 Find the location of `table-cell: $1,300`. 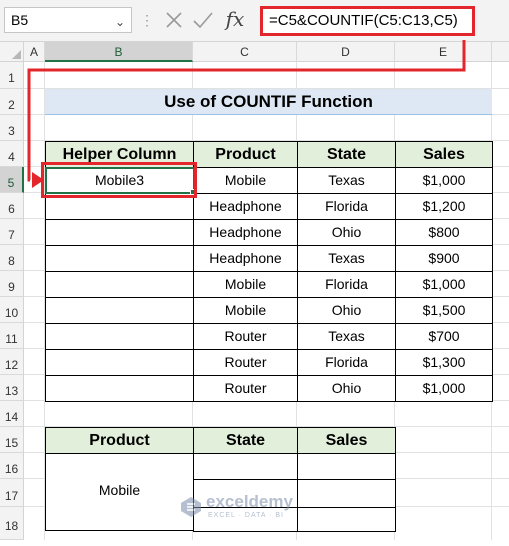

table-cell: $1,300 is located at coordinates (444, 362).